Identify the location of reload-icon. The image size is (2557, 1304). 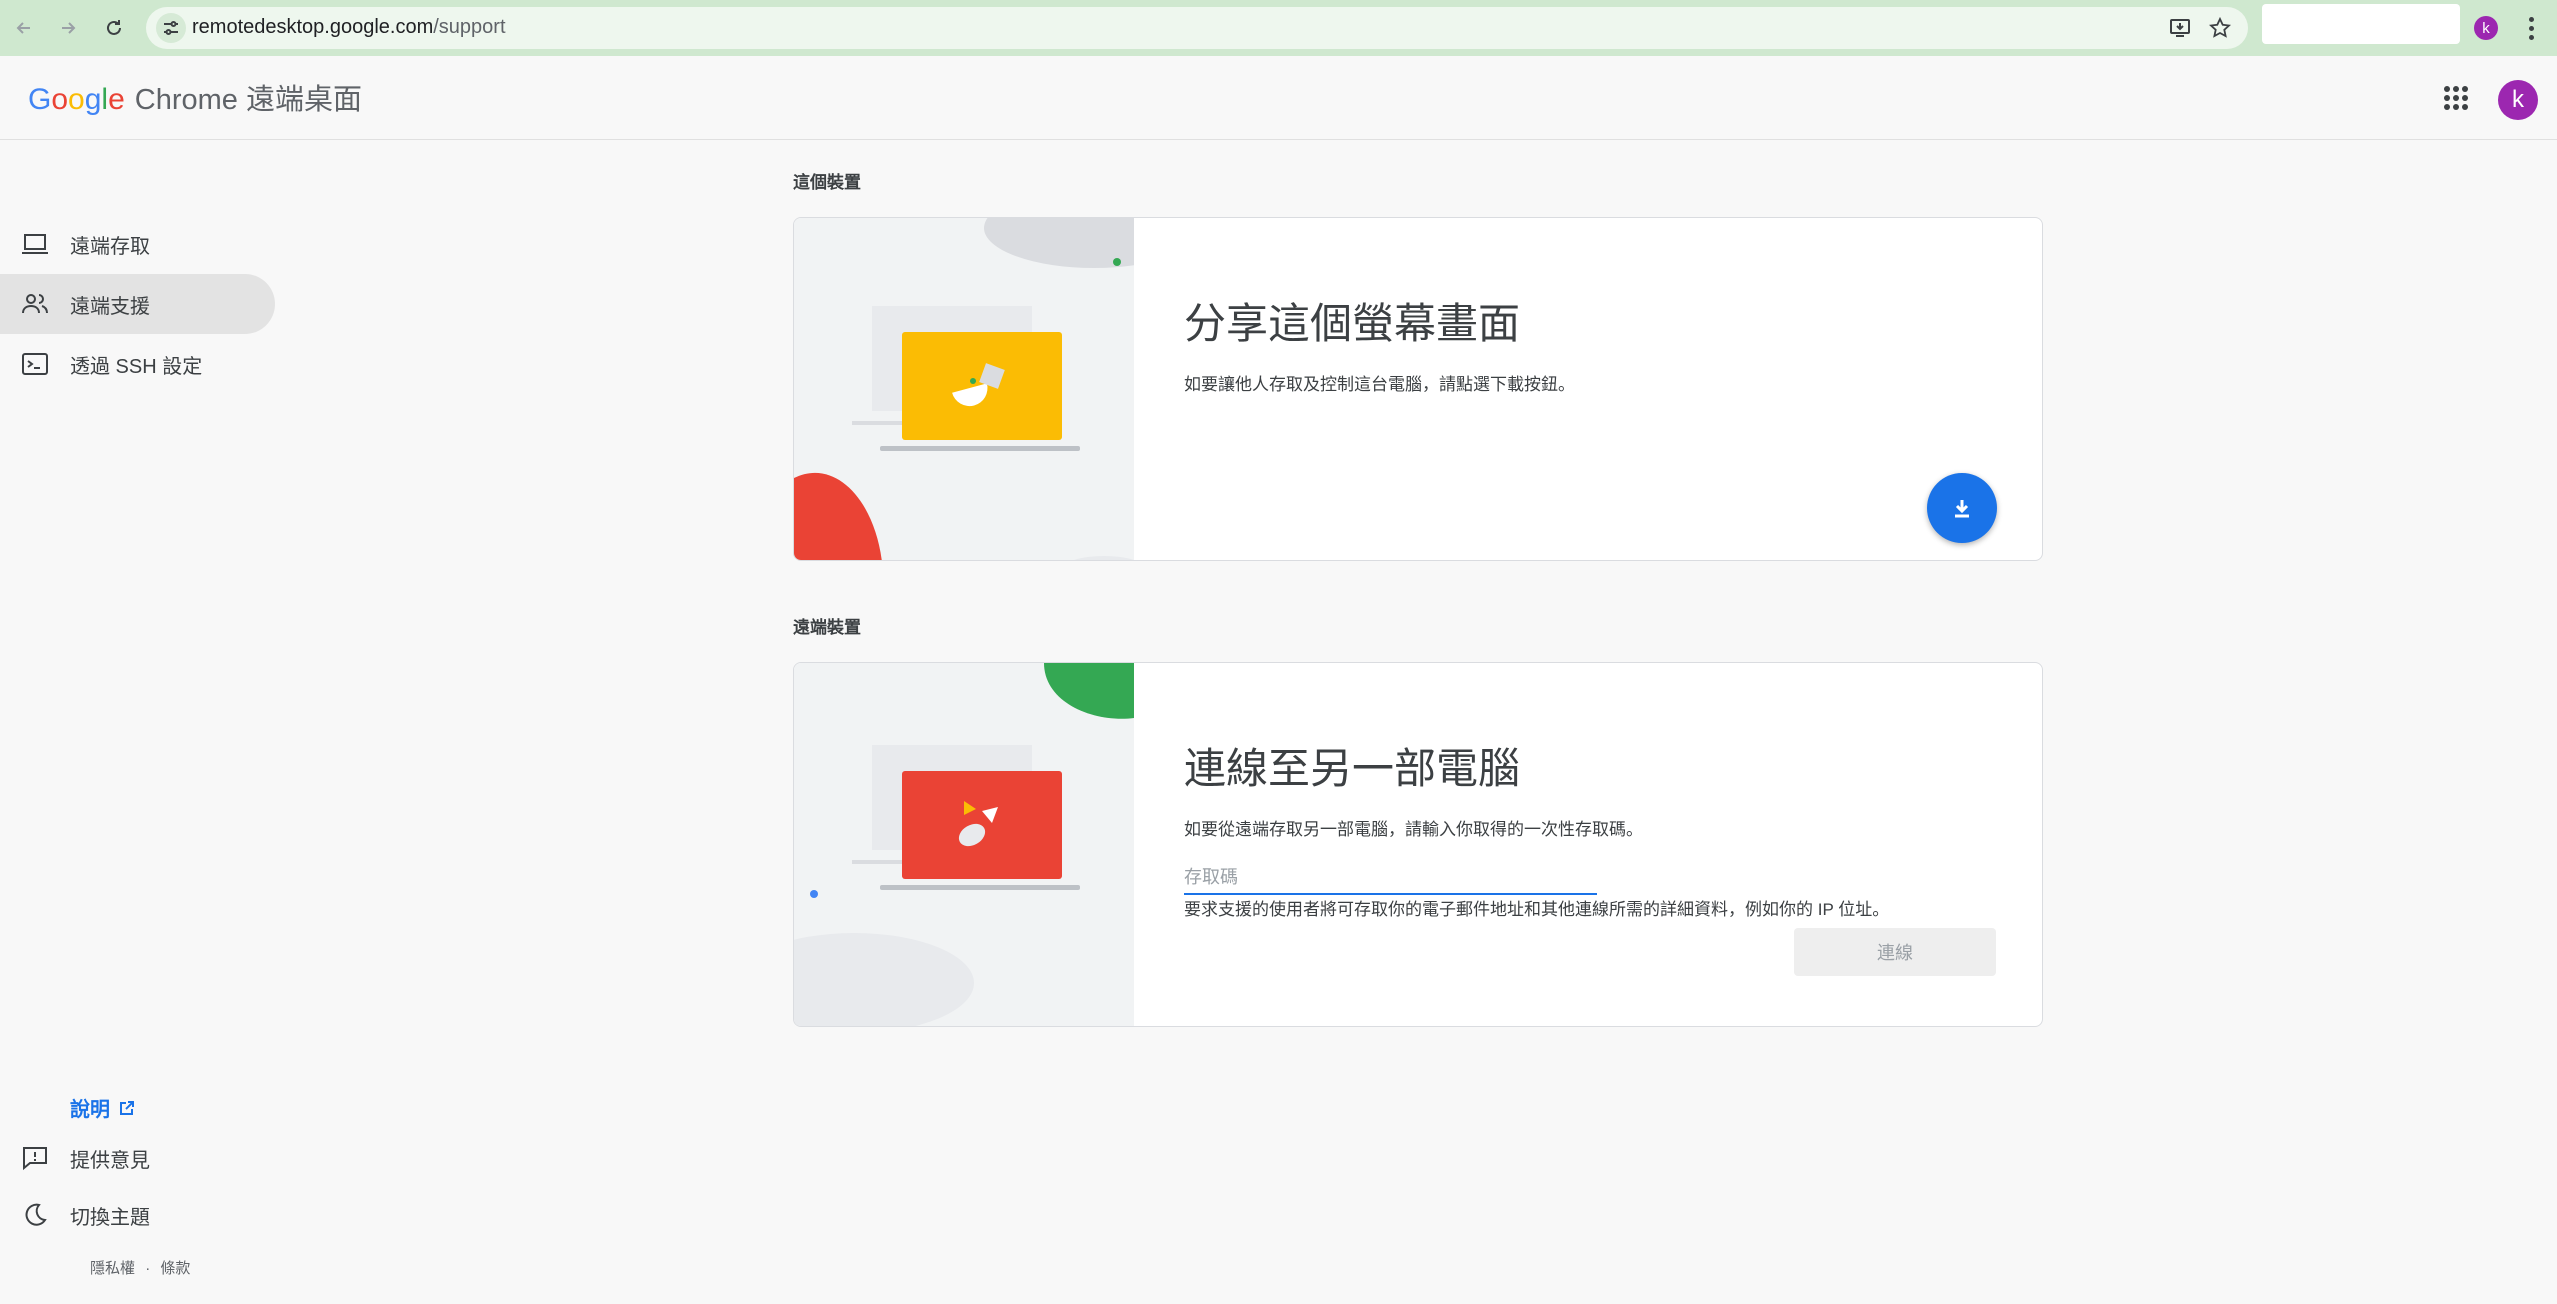
(114, 27).